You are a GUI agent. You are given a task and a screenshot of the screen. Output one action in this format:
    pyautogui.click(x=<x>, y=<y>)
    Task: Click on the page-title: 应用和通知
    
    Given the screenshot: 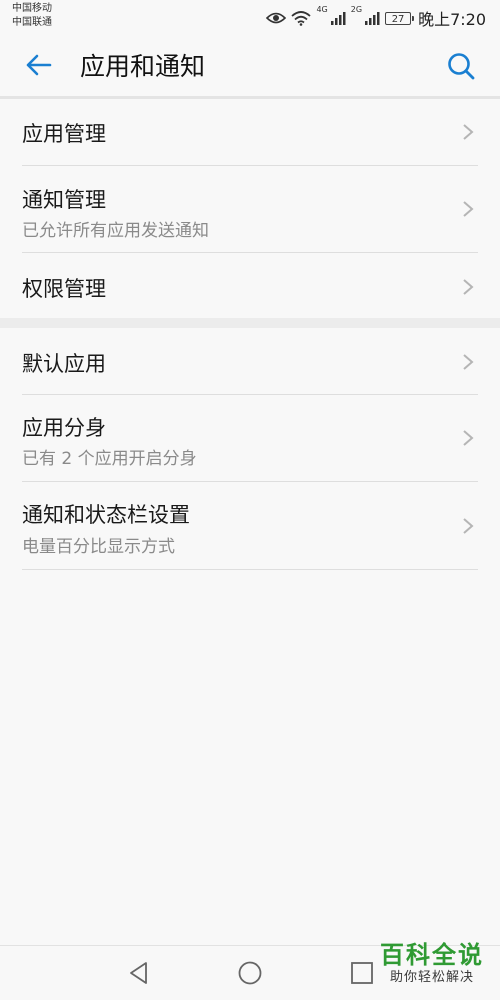 What is the action you would take?
    pyautogui.click(x=143, y=66)
    